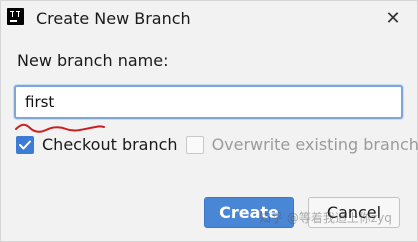 The height and width of the screenshot is (242, 418). Describe the element at coordinates (40, 102) in the screenshot. I see `branch-name-value: first` at that location.